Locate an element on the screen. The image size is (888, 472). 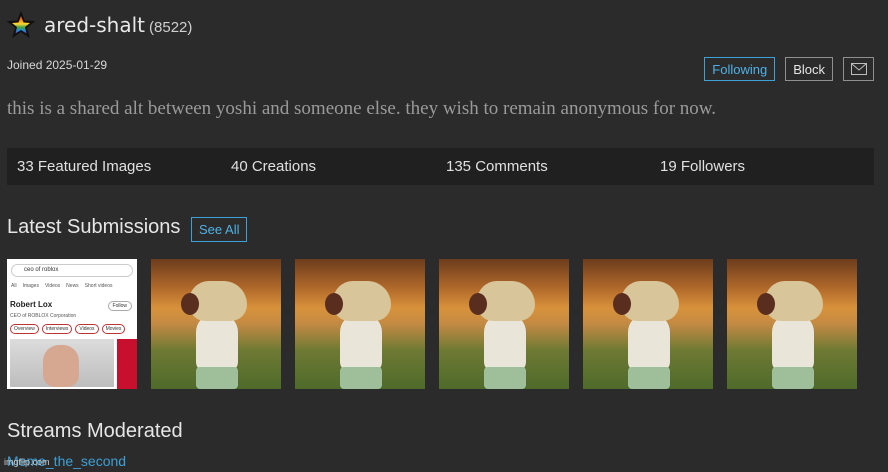
screenshot-chips: Overview Interviews Videos Movies is located at coordinates (68, 329).